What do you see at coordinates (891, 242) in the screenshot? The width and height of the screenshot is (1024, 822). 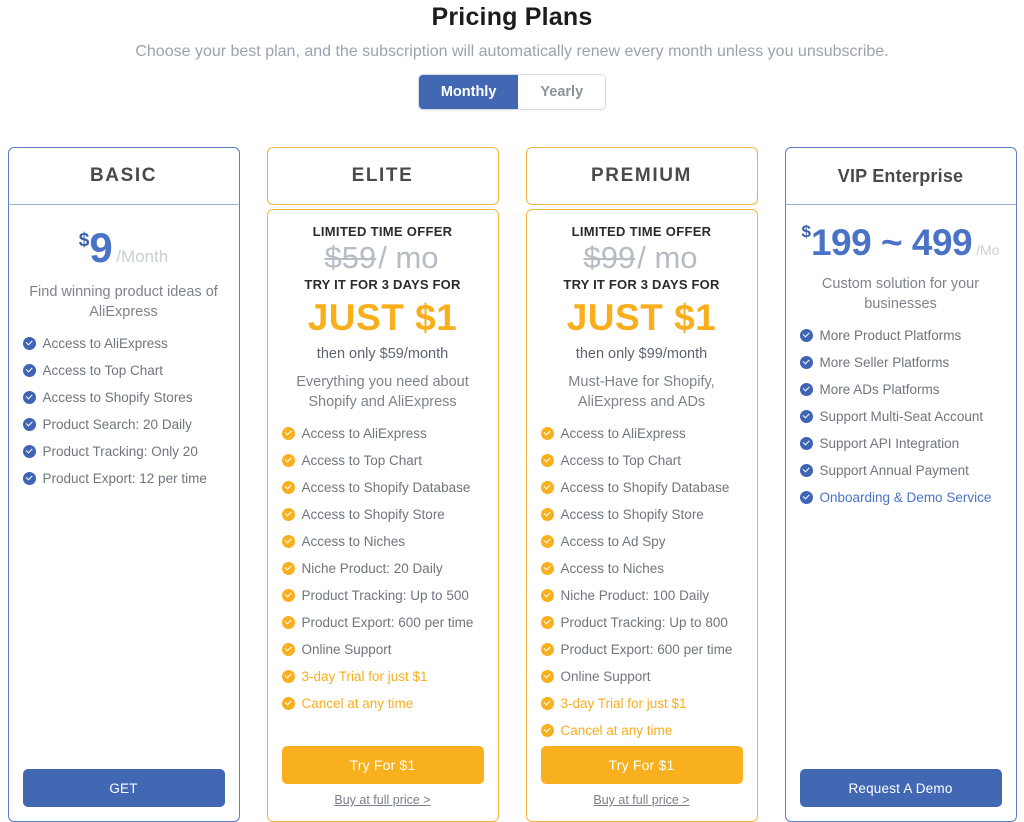 I see `price-amount: 199 ~ 499` at bounding box center [891, 242].